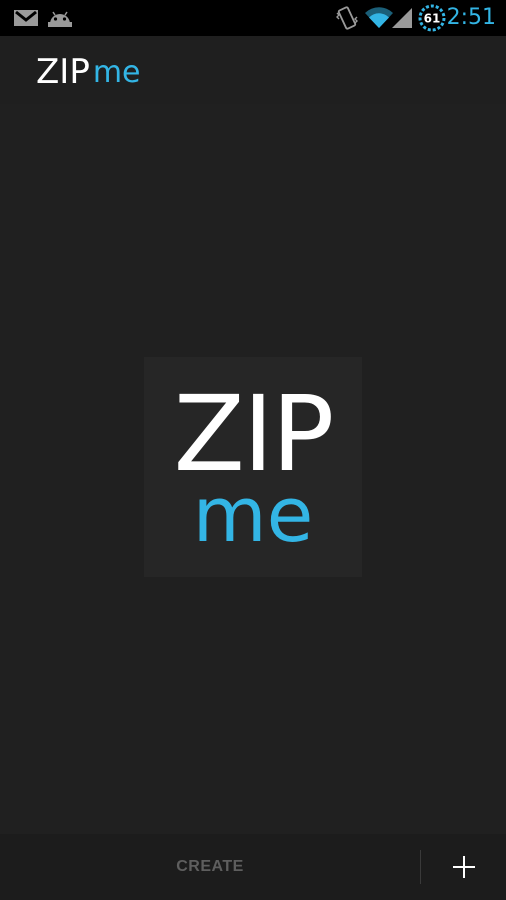 Image resolution: width=506 pixels, height=900 pixels. I want to click on vibrate-icon, so click(347, 18).